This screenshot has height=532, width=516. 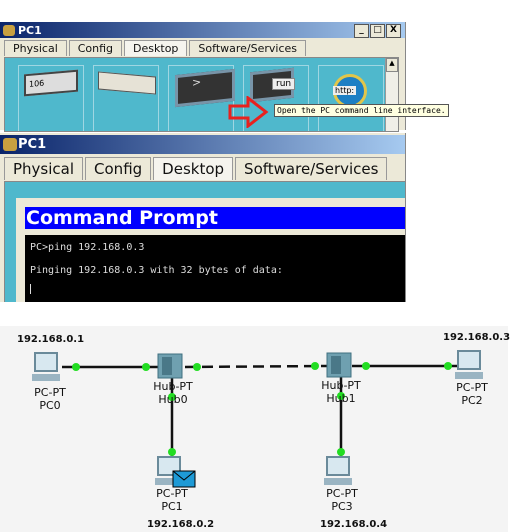 I want to click on links, so click(x=260, y=415).